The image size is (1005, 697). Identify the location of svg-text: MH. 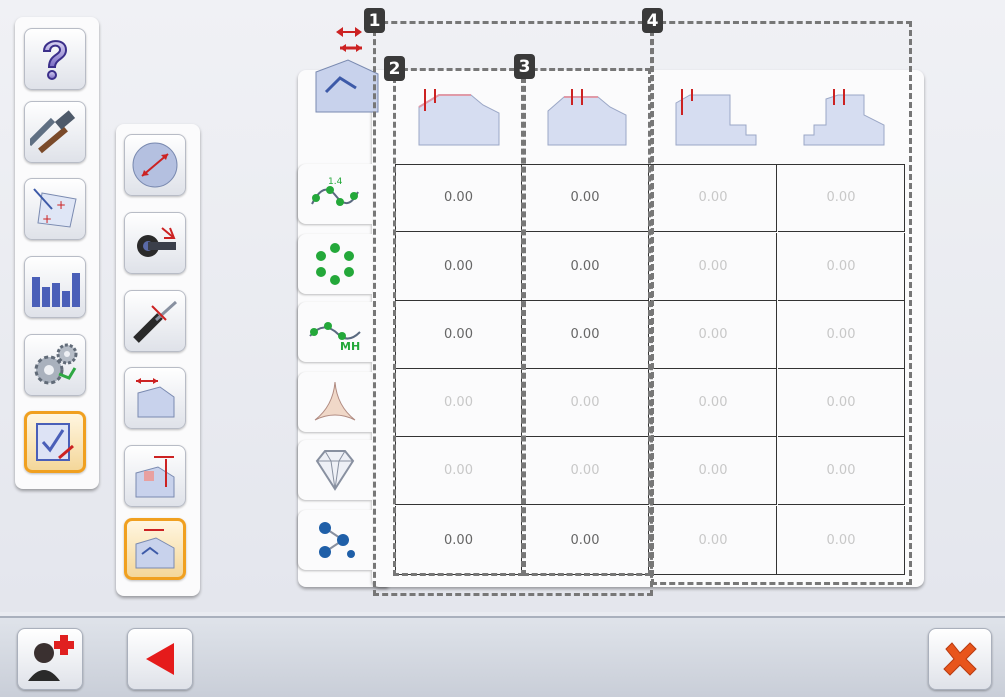
(350, 346).